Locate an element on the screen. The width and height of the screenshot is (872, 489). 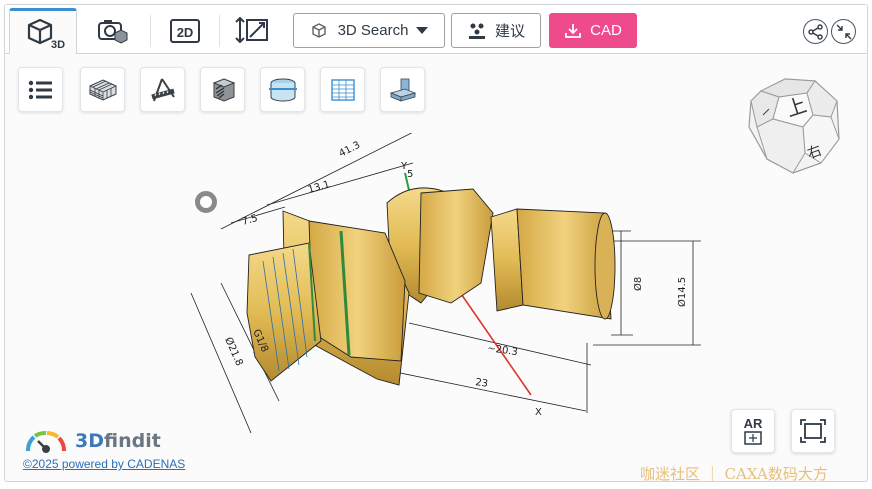
dim-13-1: 13.1 is located at coordinates (319, 187).